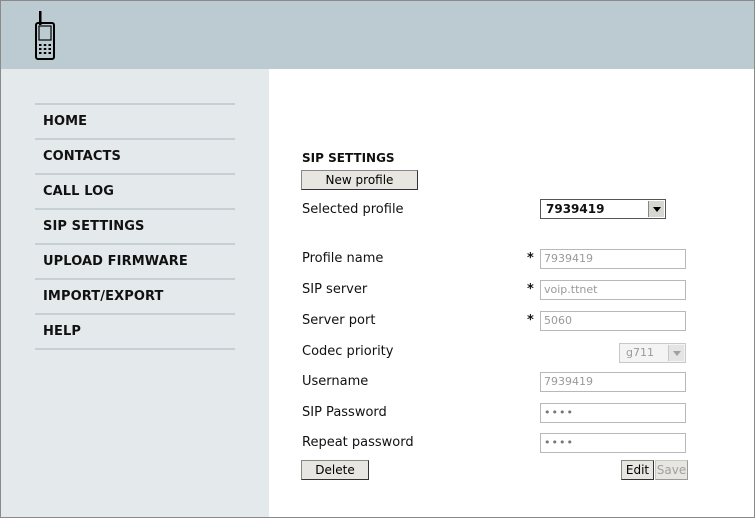 The image size is (755, 518). Describe the element at coordinates (135, 190) in the screenshot. I see `nav-item-call-log: CALL LOG` at that location.